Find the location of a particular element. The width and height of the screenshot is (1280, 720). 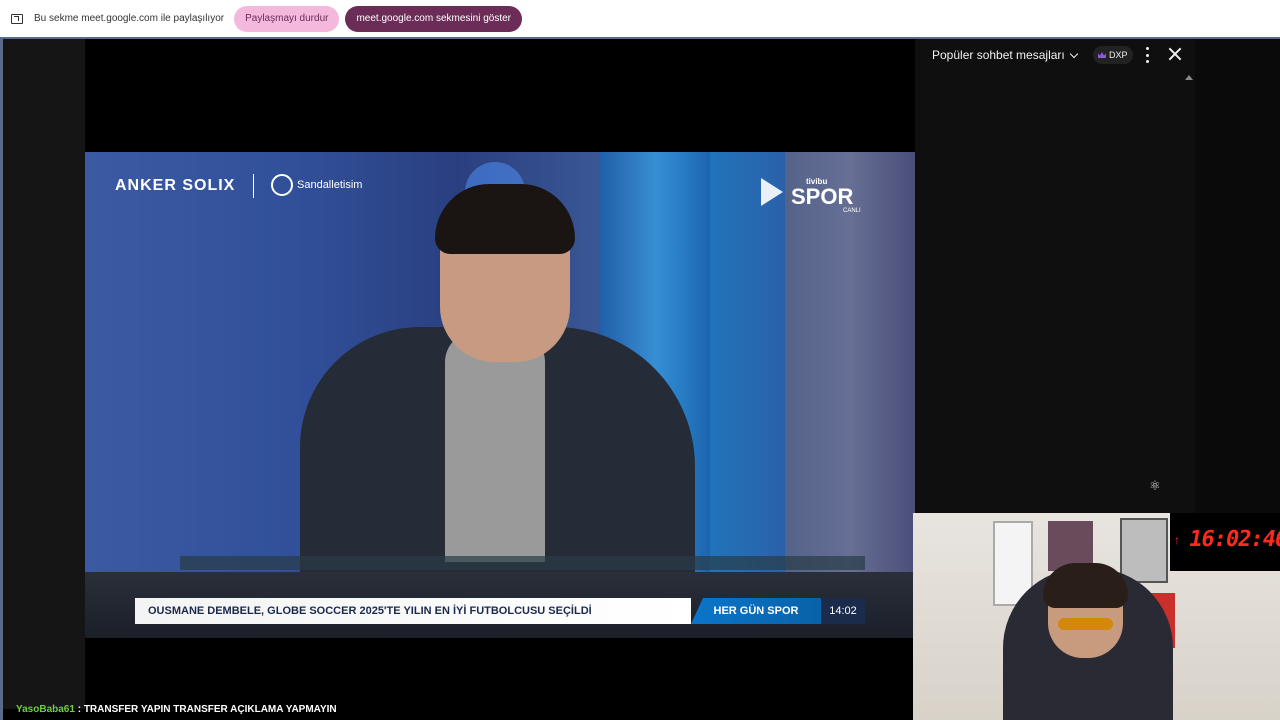

chevron-down-icon is located at coordinates (1073, 53).